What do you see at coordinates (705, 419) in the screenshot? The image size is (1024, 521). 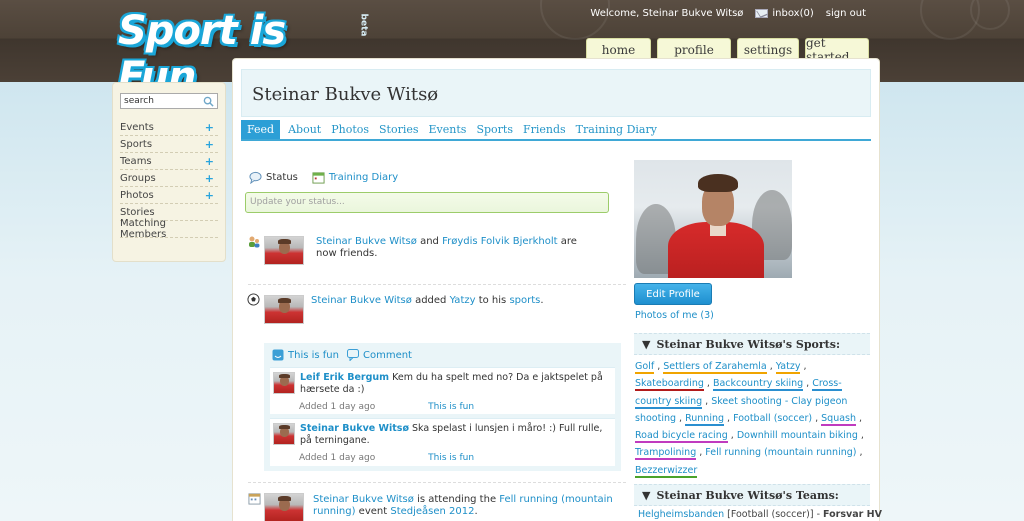 I see `sport-tag: Running` at bounding box center [705, 419].